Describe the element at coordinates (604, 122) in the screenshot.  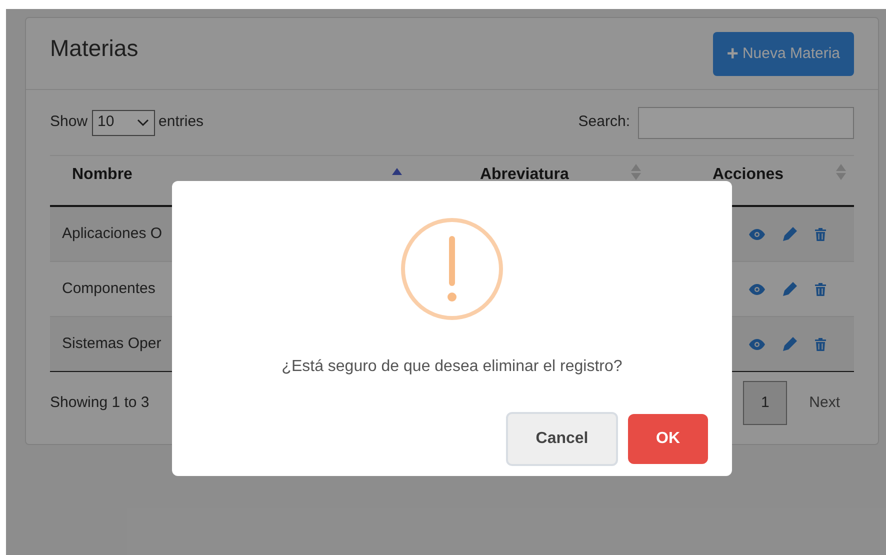
I see `search-label: Search:` at that location.